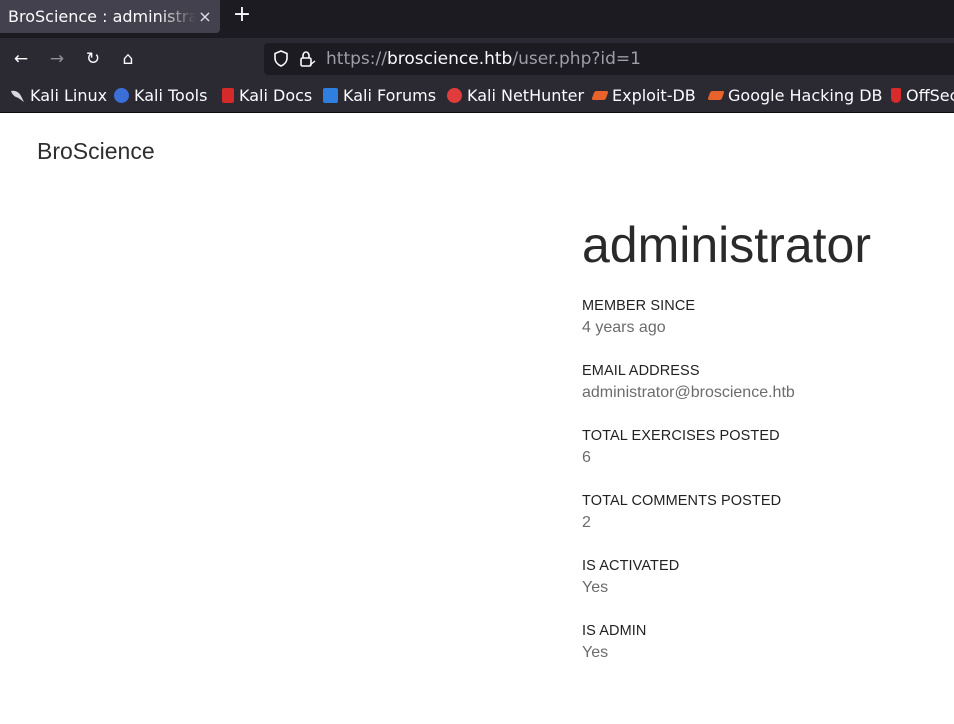 This screenshot has width=954, height=724. What do you see at coordinates (121, 95) in the screenshot?
I see `kali-tools-icon` at bounding box center [121, 95].